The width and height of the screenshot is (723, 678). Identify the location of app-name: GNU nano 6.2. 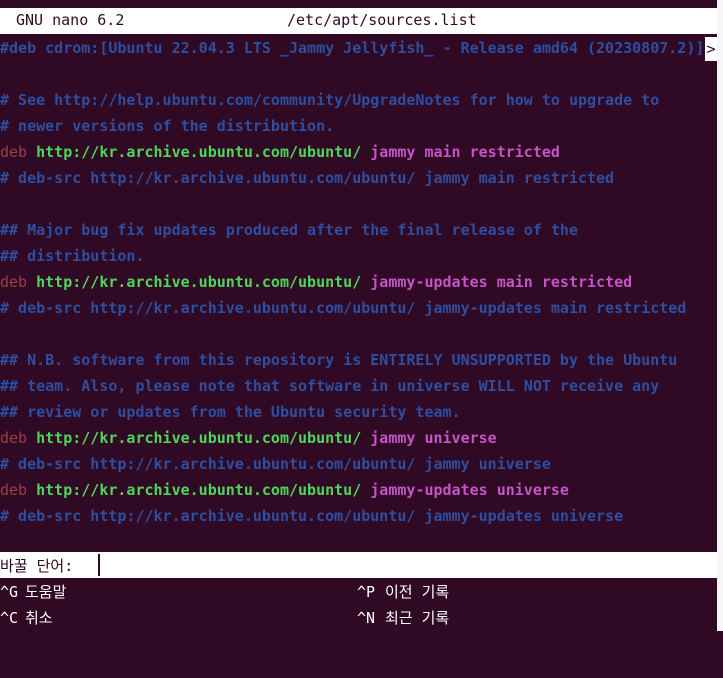
(70, 20).